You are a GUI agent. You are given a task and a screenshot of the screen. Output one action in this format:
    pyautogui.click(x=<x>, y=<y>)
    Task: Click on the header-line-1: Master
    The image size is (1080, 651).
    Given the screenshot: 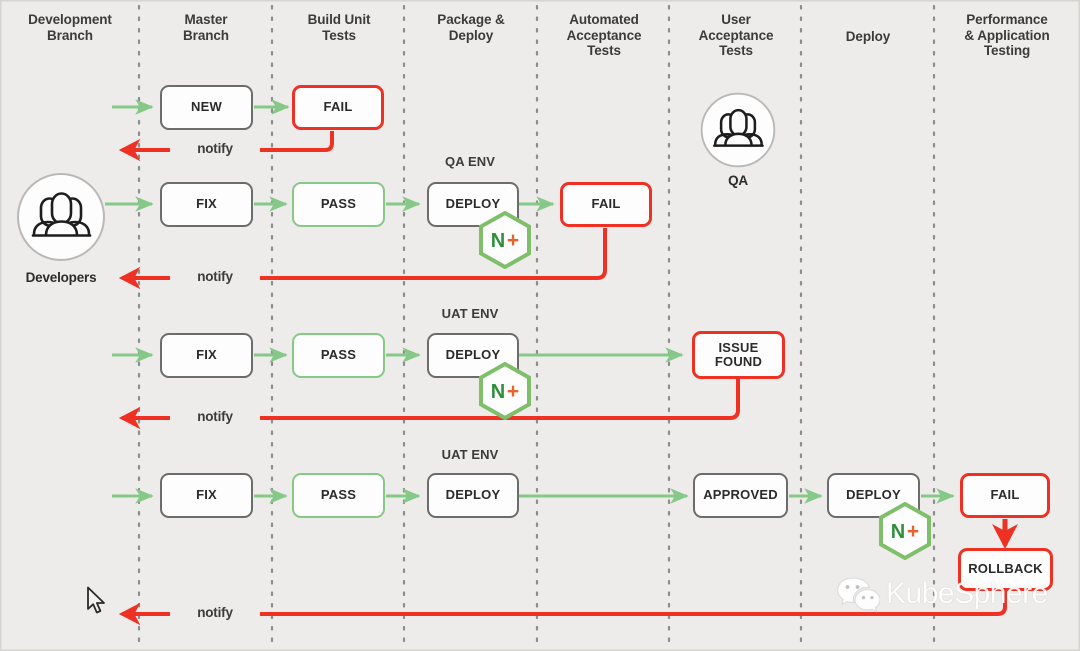 What is the action you would take?
    pyautogui.click(x=206, y=19)
    